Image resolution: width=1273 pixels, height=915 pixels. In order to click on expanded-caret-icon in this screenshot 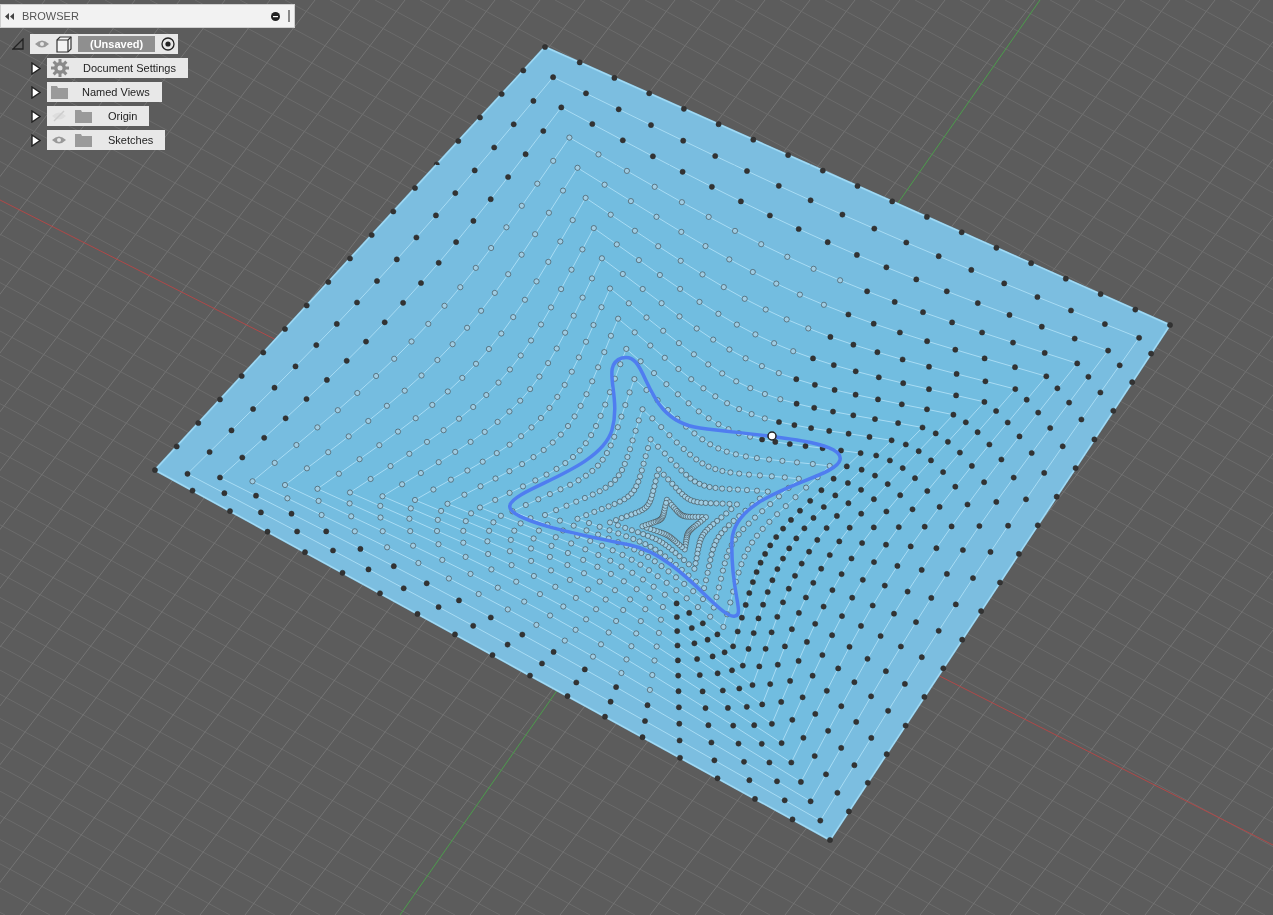, I will do `click(18, 44)`.